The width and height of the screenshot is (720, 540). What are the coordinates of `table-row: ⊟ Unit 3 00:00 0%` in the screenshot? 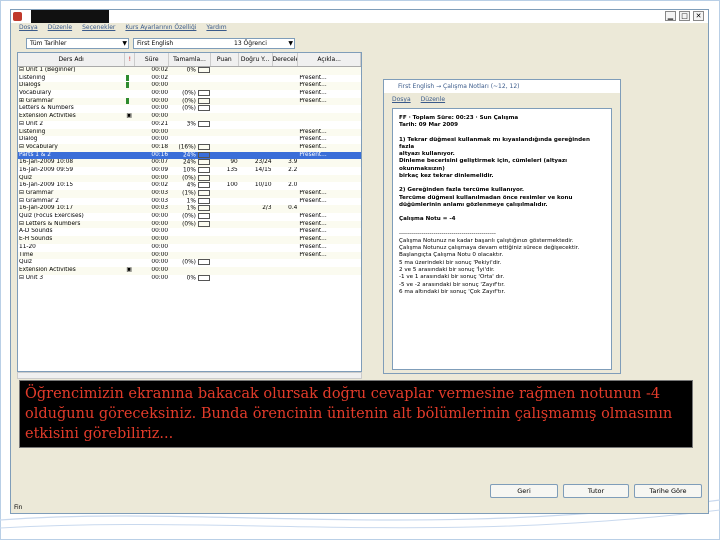 It's located at (189, 278).